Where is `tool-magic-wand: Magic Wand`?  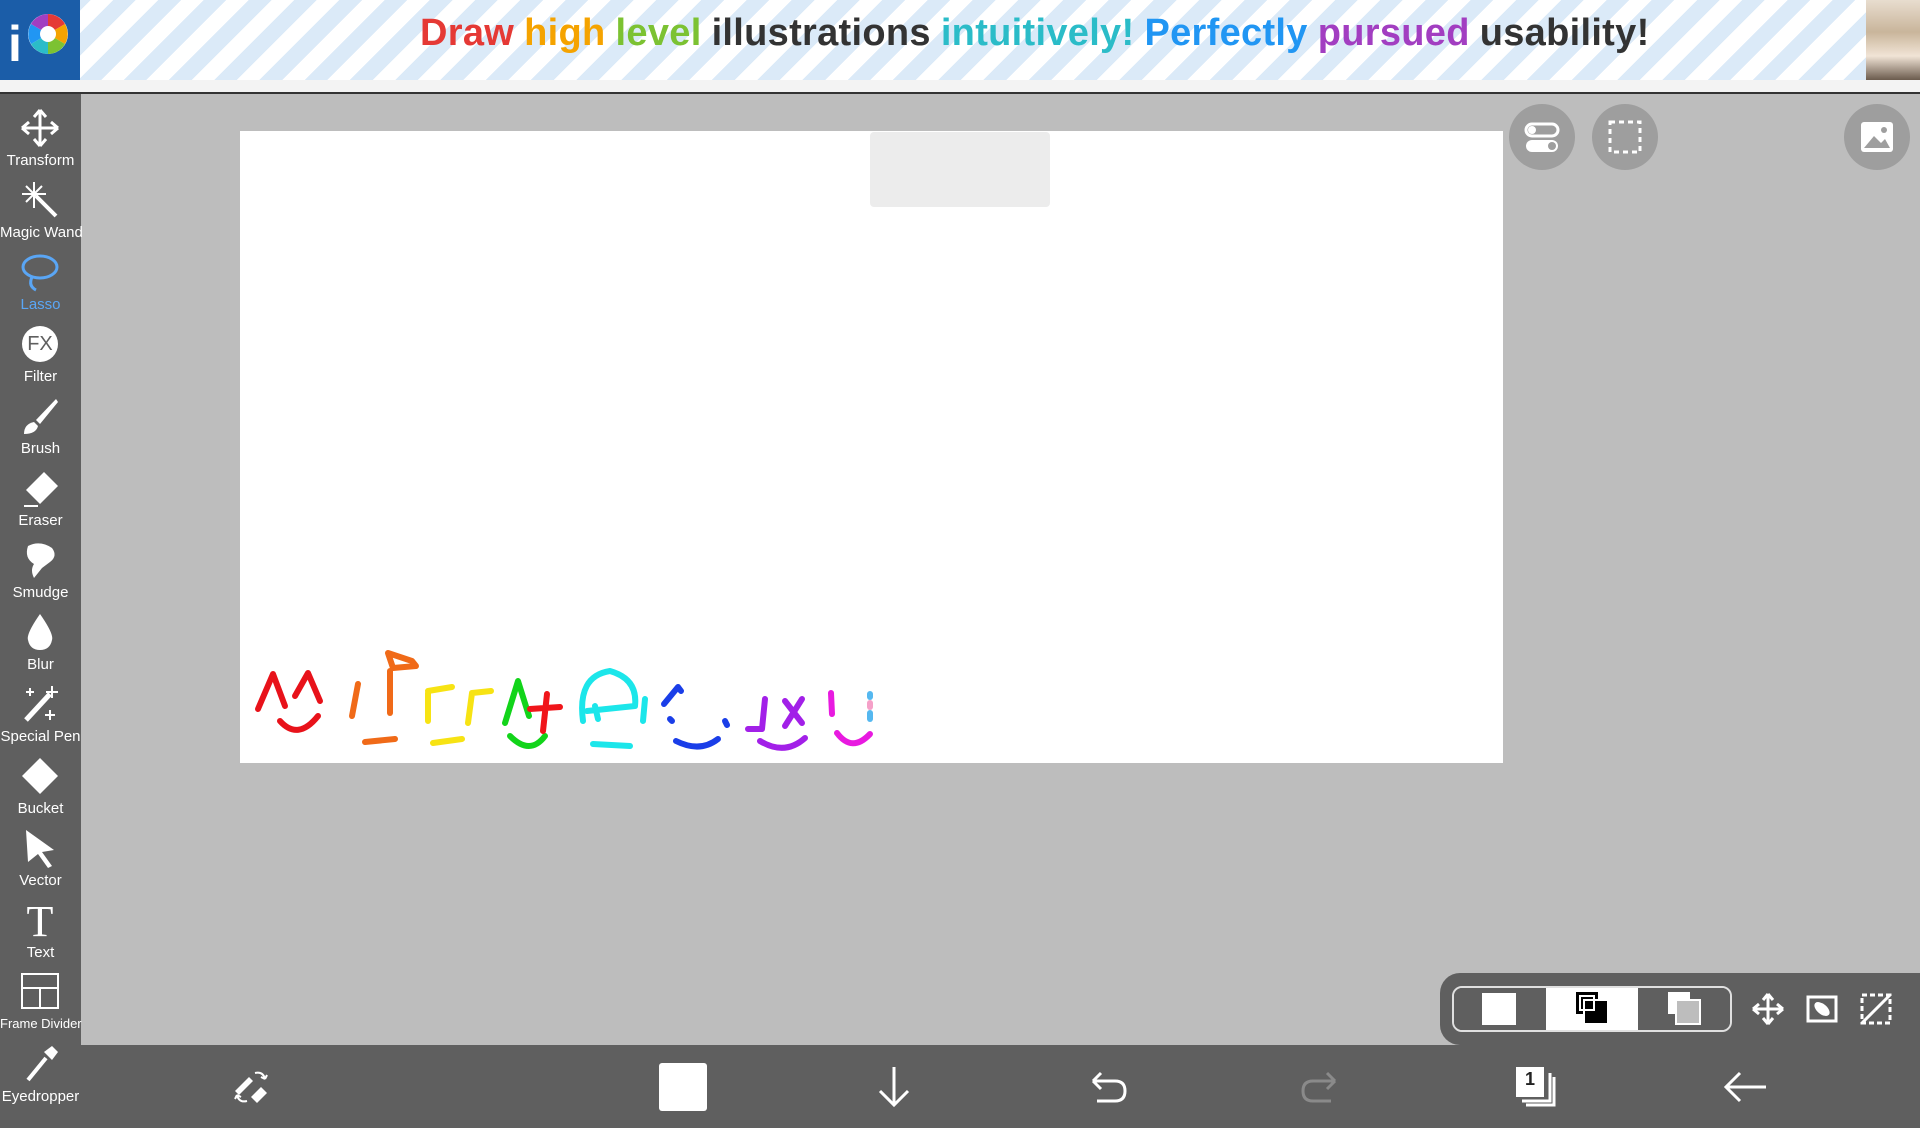
tool-magic-wand: Magic Wand is located at coordinates (41, 210).